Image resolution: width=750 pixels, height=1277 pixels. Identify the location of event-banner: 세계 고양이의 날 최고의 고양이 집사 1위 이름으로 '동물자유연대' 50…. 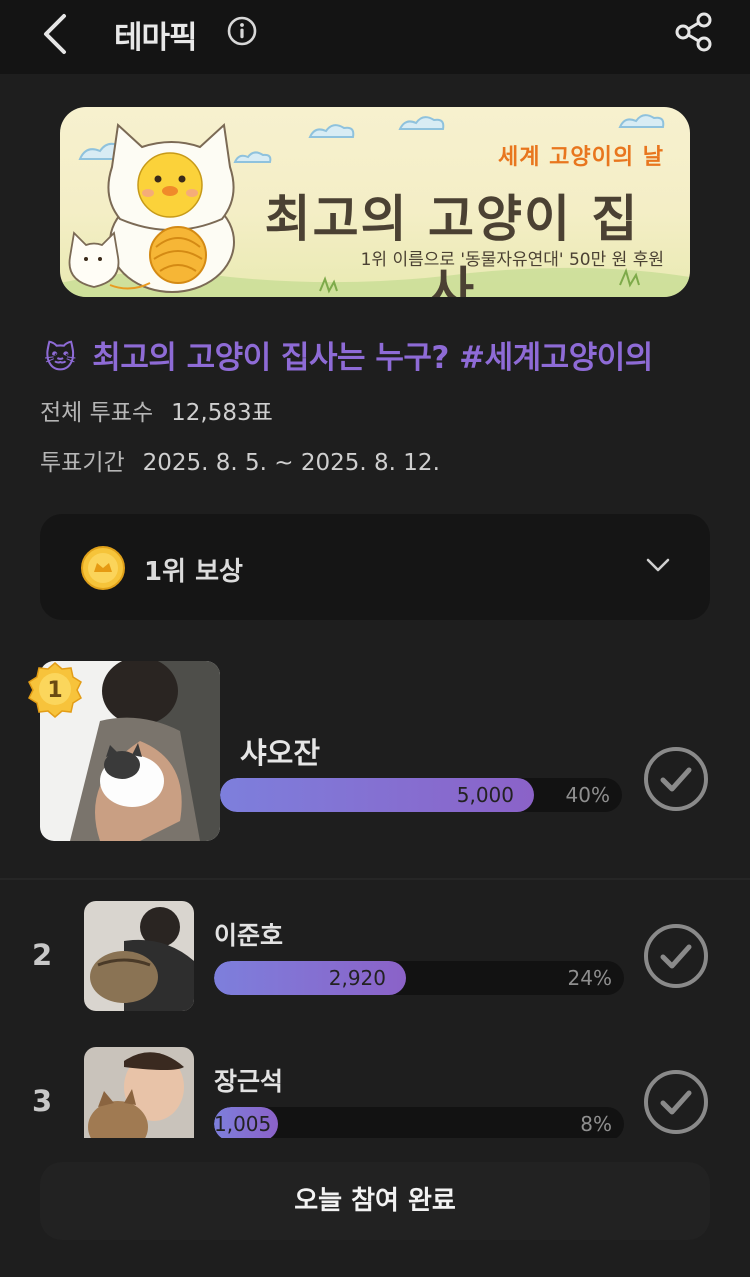
(375, 202).